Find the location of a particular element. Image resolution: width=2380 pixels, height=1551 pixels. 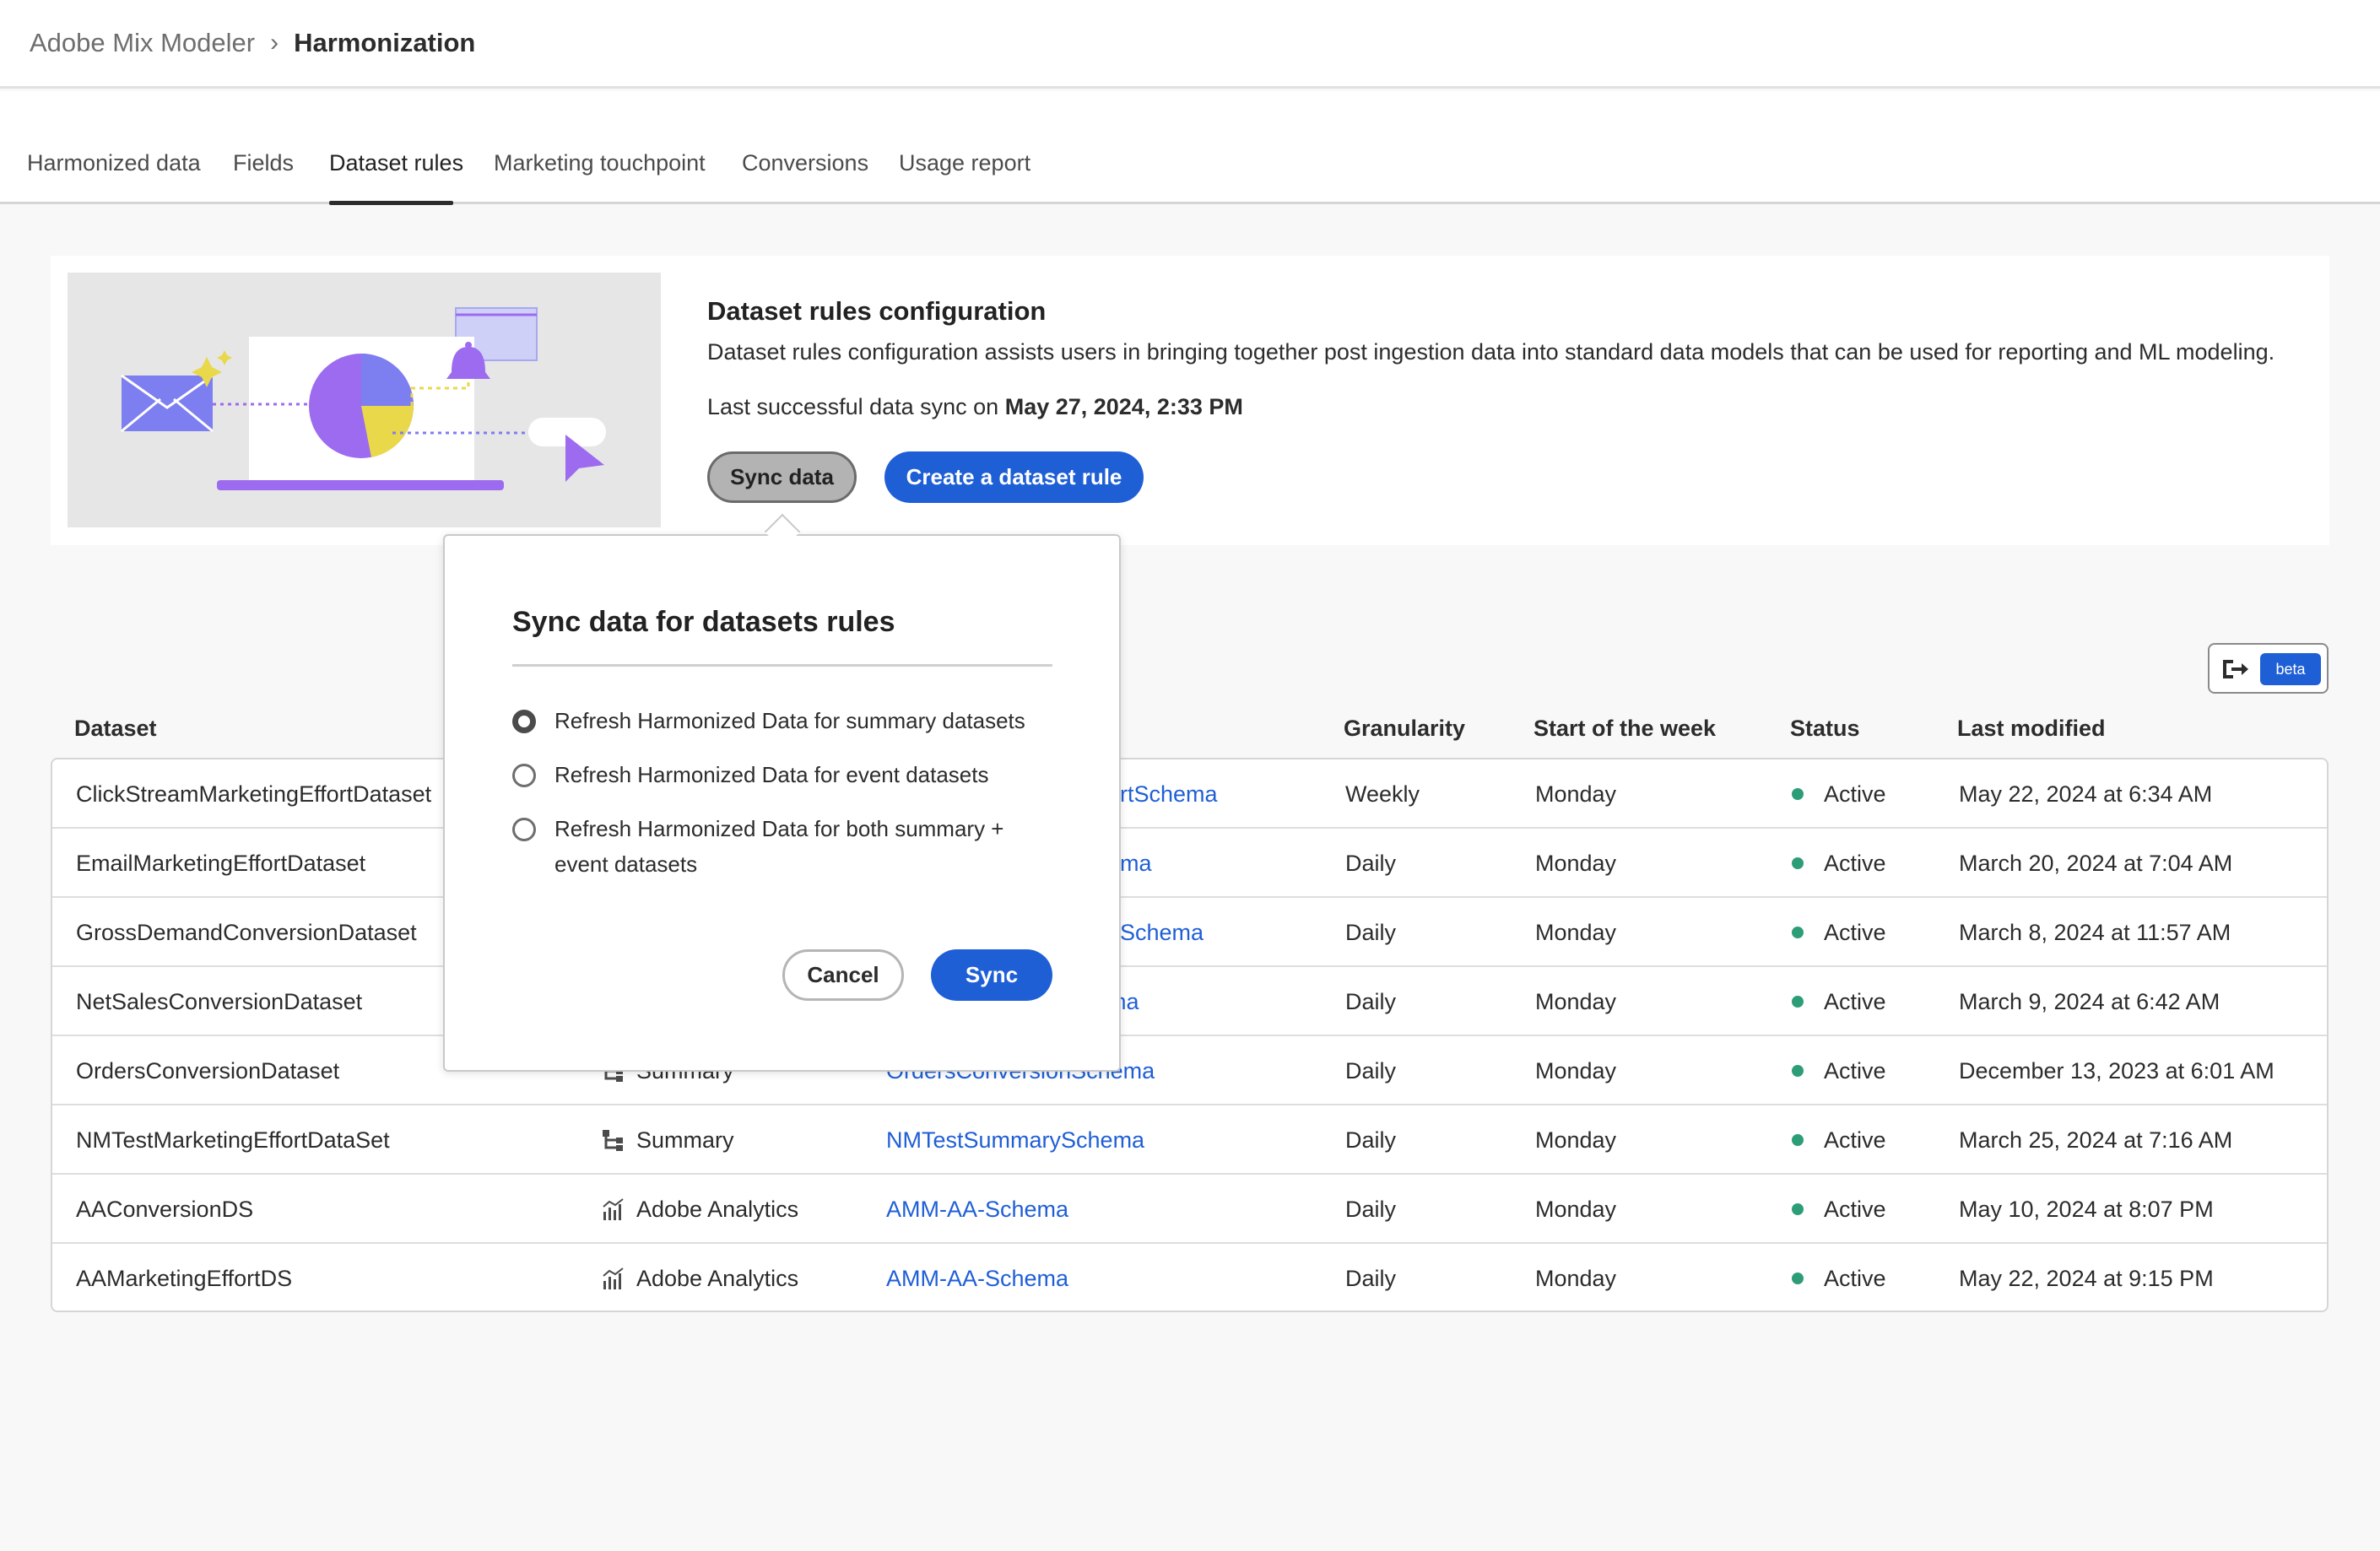

card-title: Dataset rules configuration is located at coordinates (877, 311).